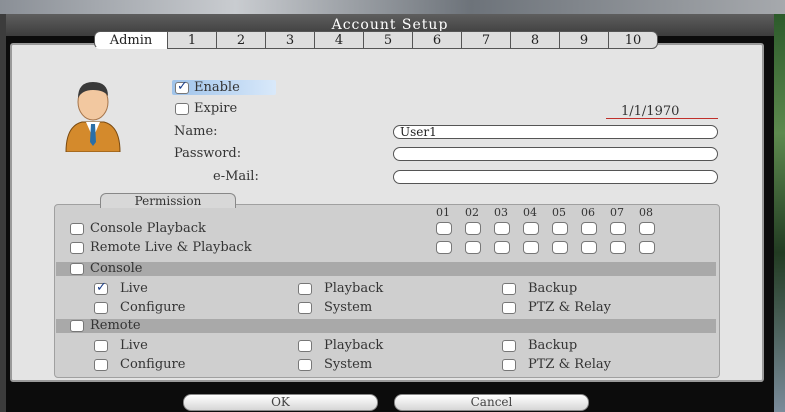 This screenshot has height=412, width=785. Describe the element at coordinates (171, 247) in the screenshot. I see `remote-live-playback-label: Remote Live & Playback` at that location.